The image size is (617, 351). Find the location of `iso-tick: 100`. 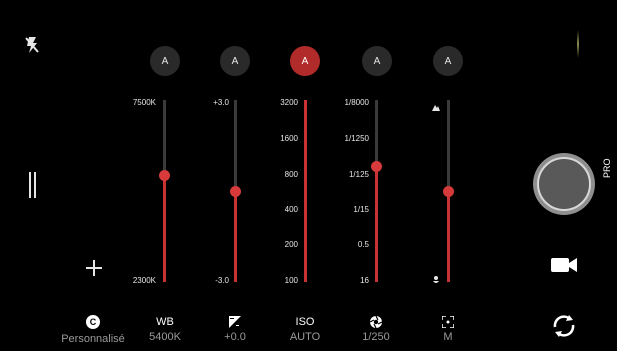

iso-tick: 100 is located at coordinates (291, 280).